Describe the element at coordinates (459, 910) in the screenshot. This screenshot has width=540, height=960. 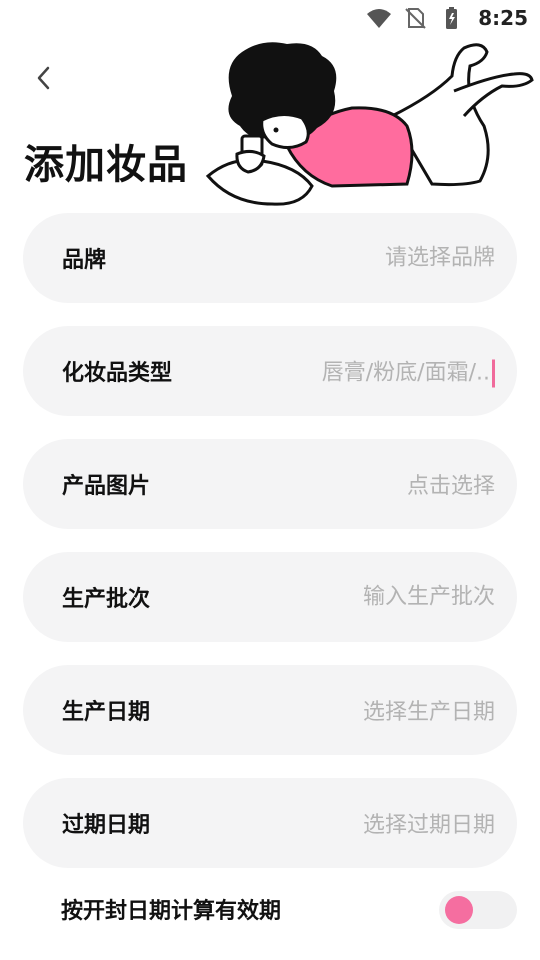
I see `toggle-knob` at that location.